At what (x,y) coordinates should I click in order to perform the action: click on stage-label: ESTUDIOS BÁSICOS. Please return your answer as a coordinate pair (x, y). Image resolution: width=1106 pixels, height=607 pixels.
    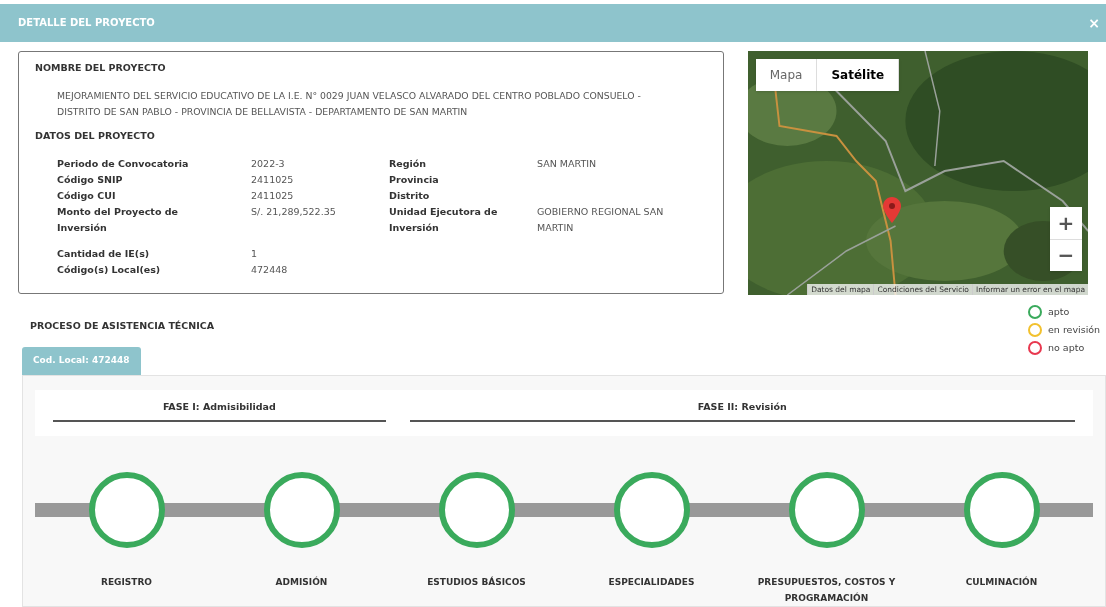
    Looking at the image, I should click on (476, 582).